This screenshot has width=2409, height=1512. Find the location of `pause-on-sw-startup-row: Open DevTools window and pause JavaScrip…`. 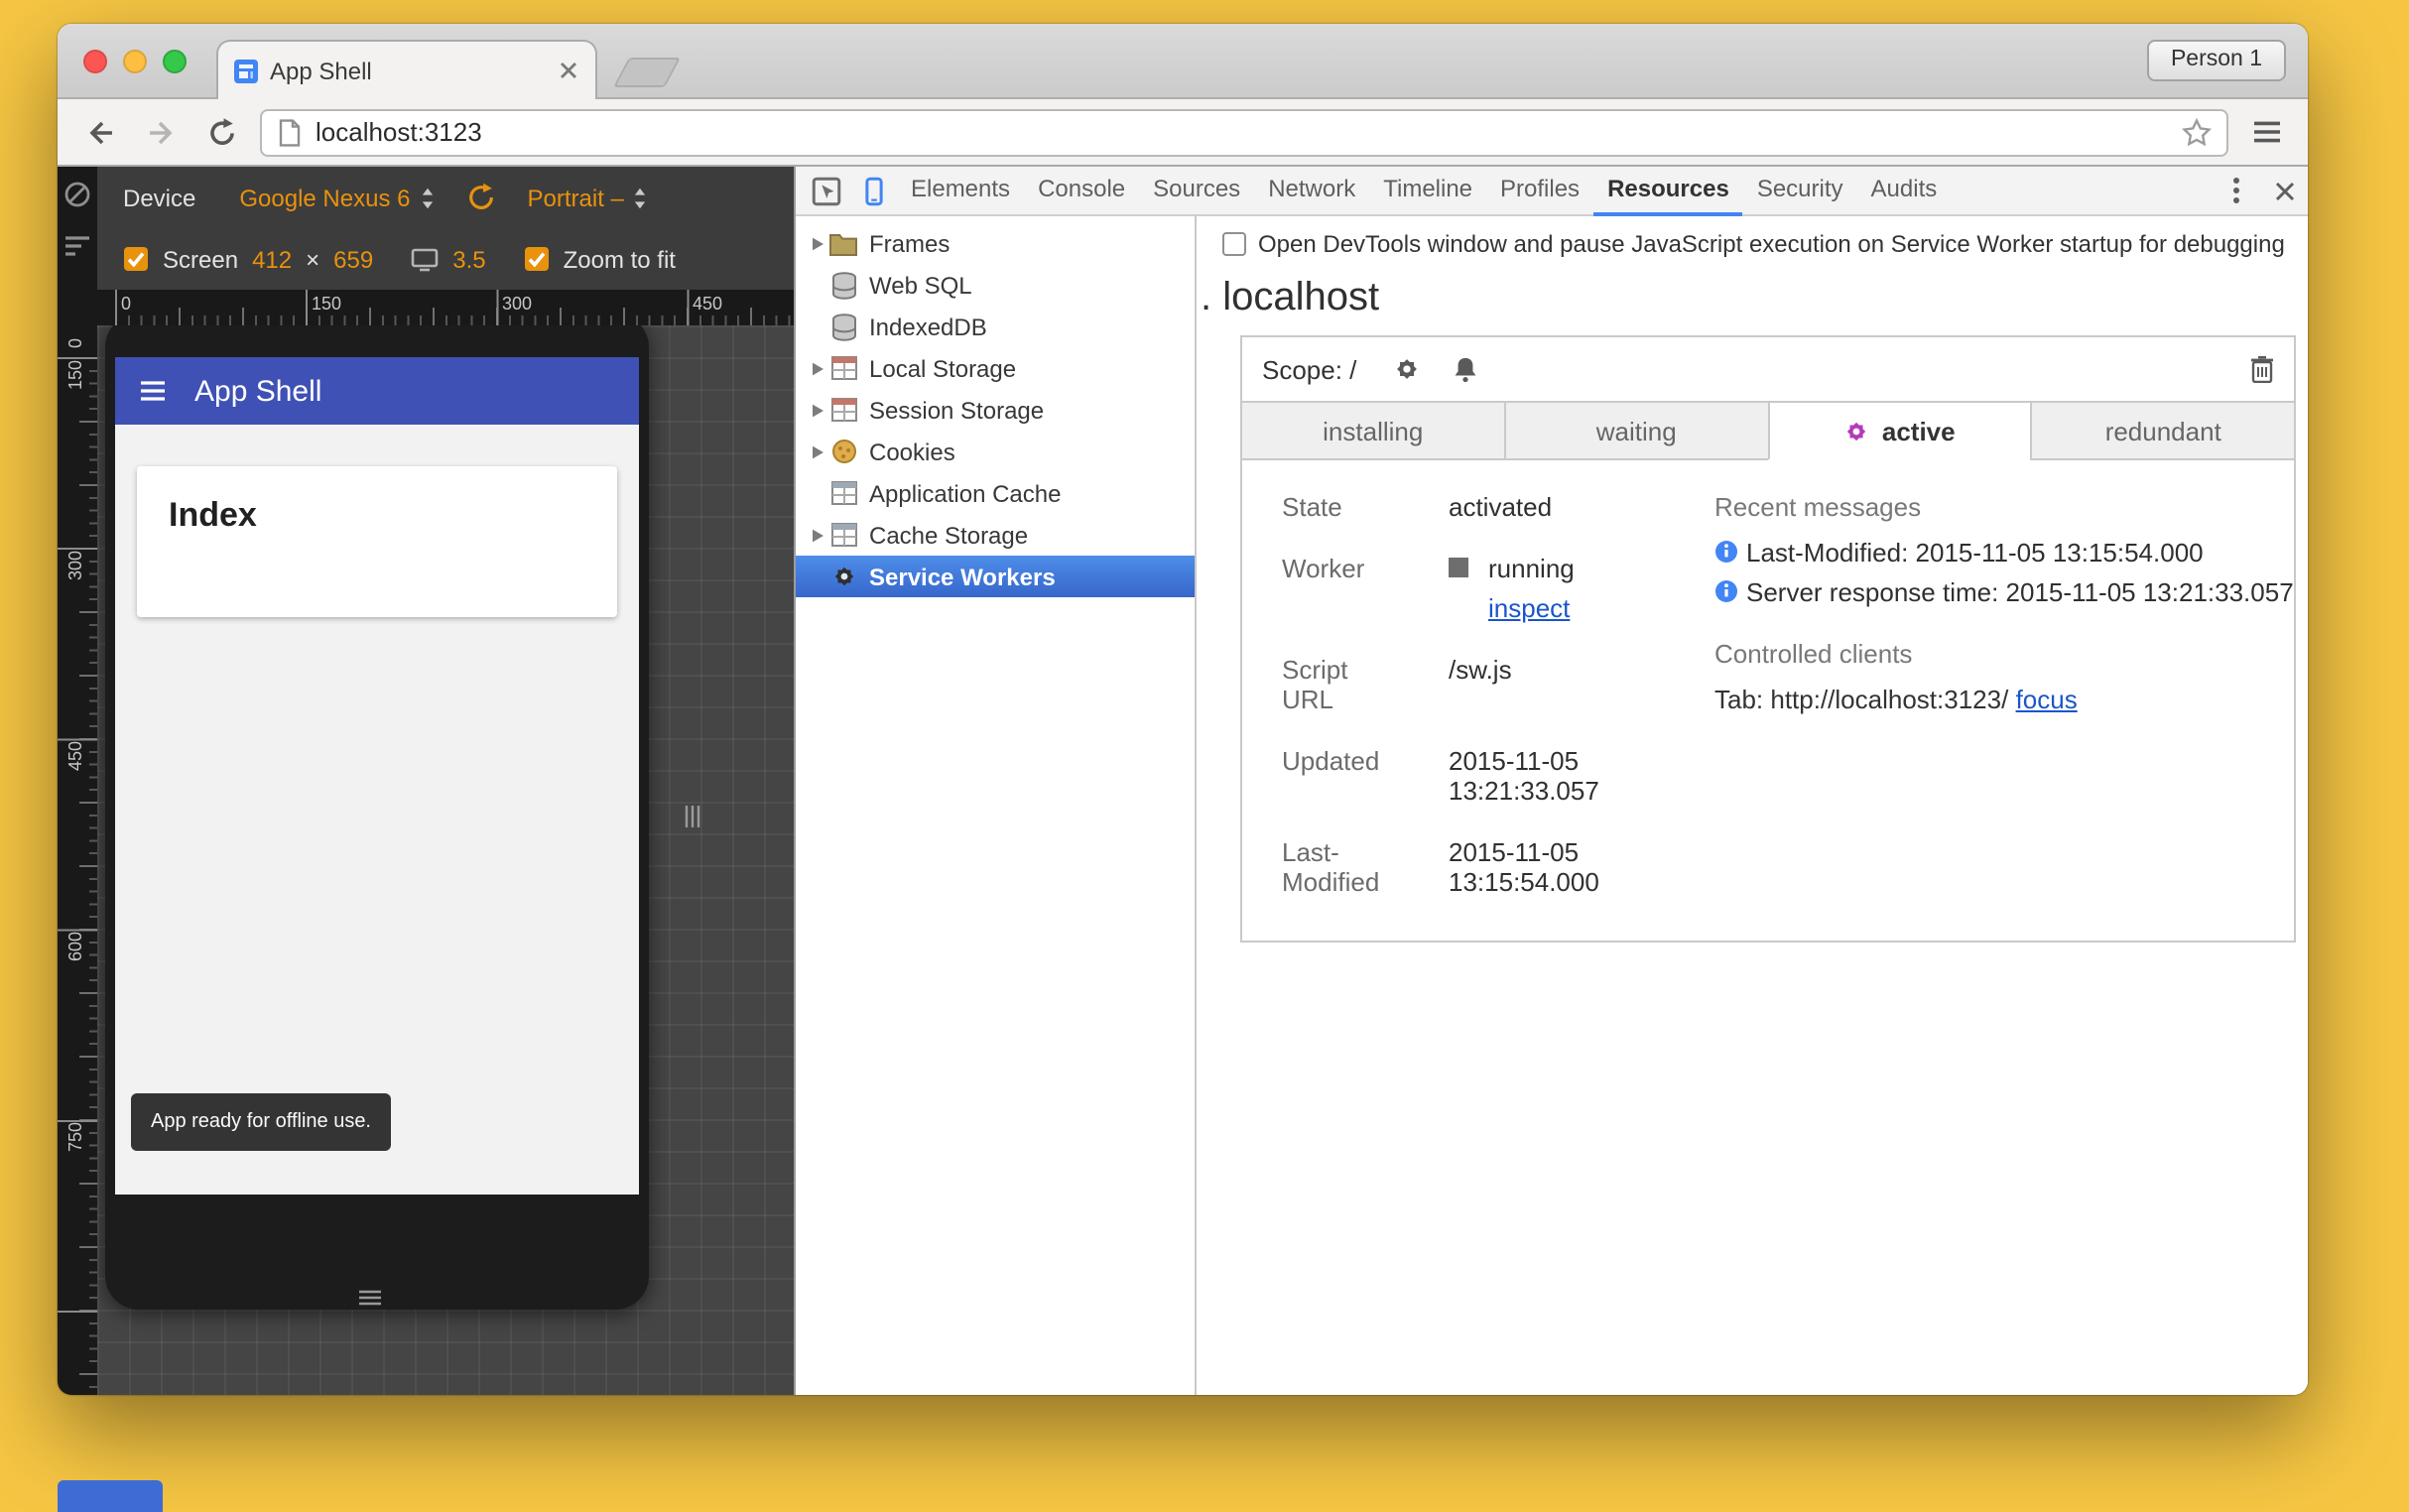

pause-on-sw-startup-row: Open DevTools window and pause JavaScrip… is located at coordinates (1752, 239).